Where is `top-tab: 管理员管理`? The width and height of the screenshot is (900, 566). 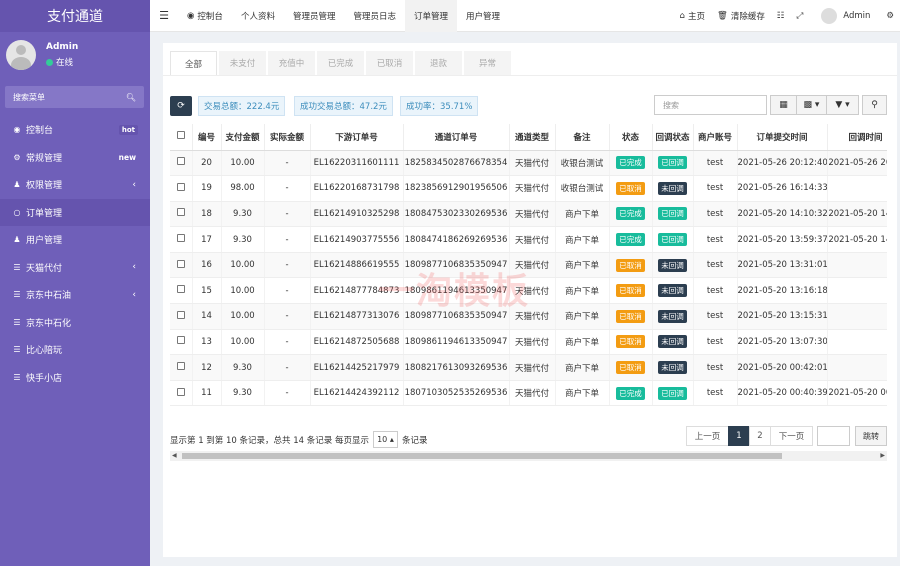 top-tab: 管理员管理 is located at coordinates (314, 16).